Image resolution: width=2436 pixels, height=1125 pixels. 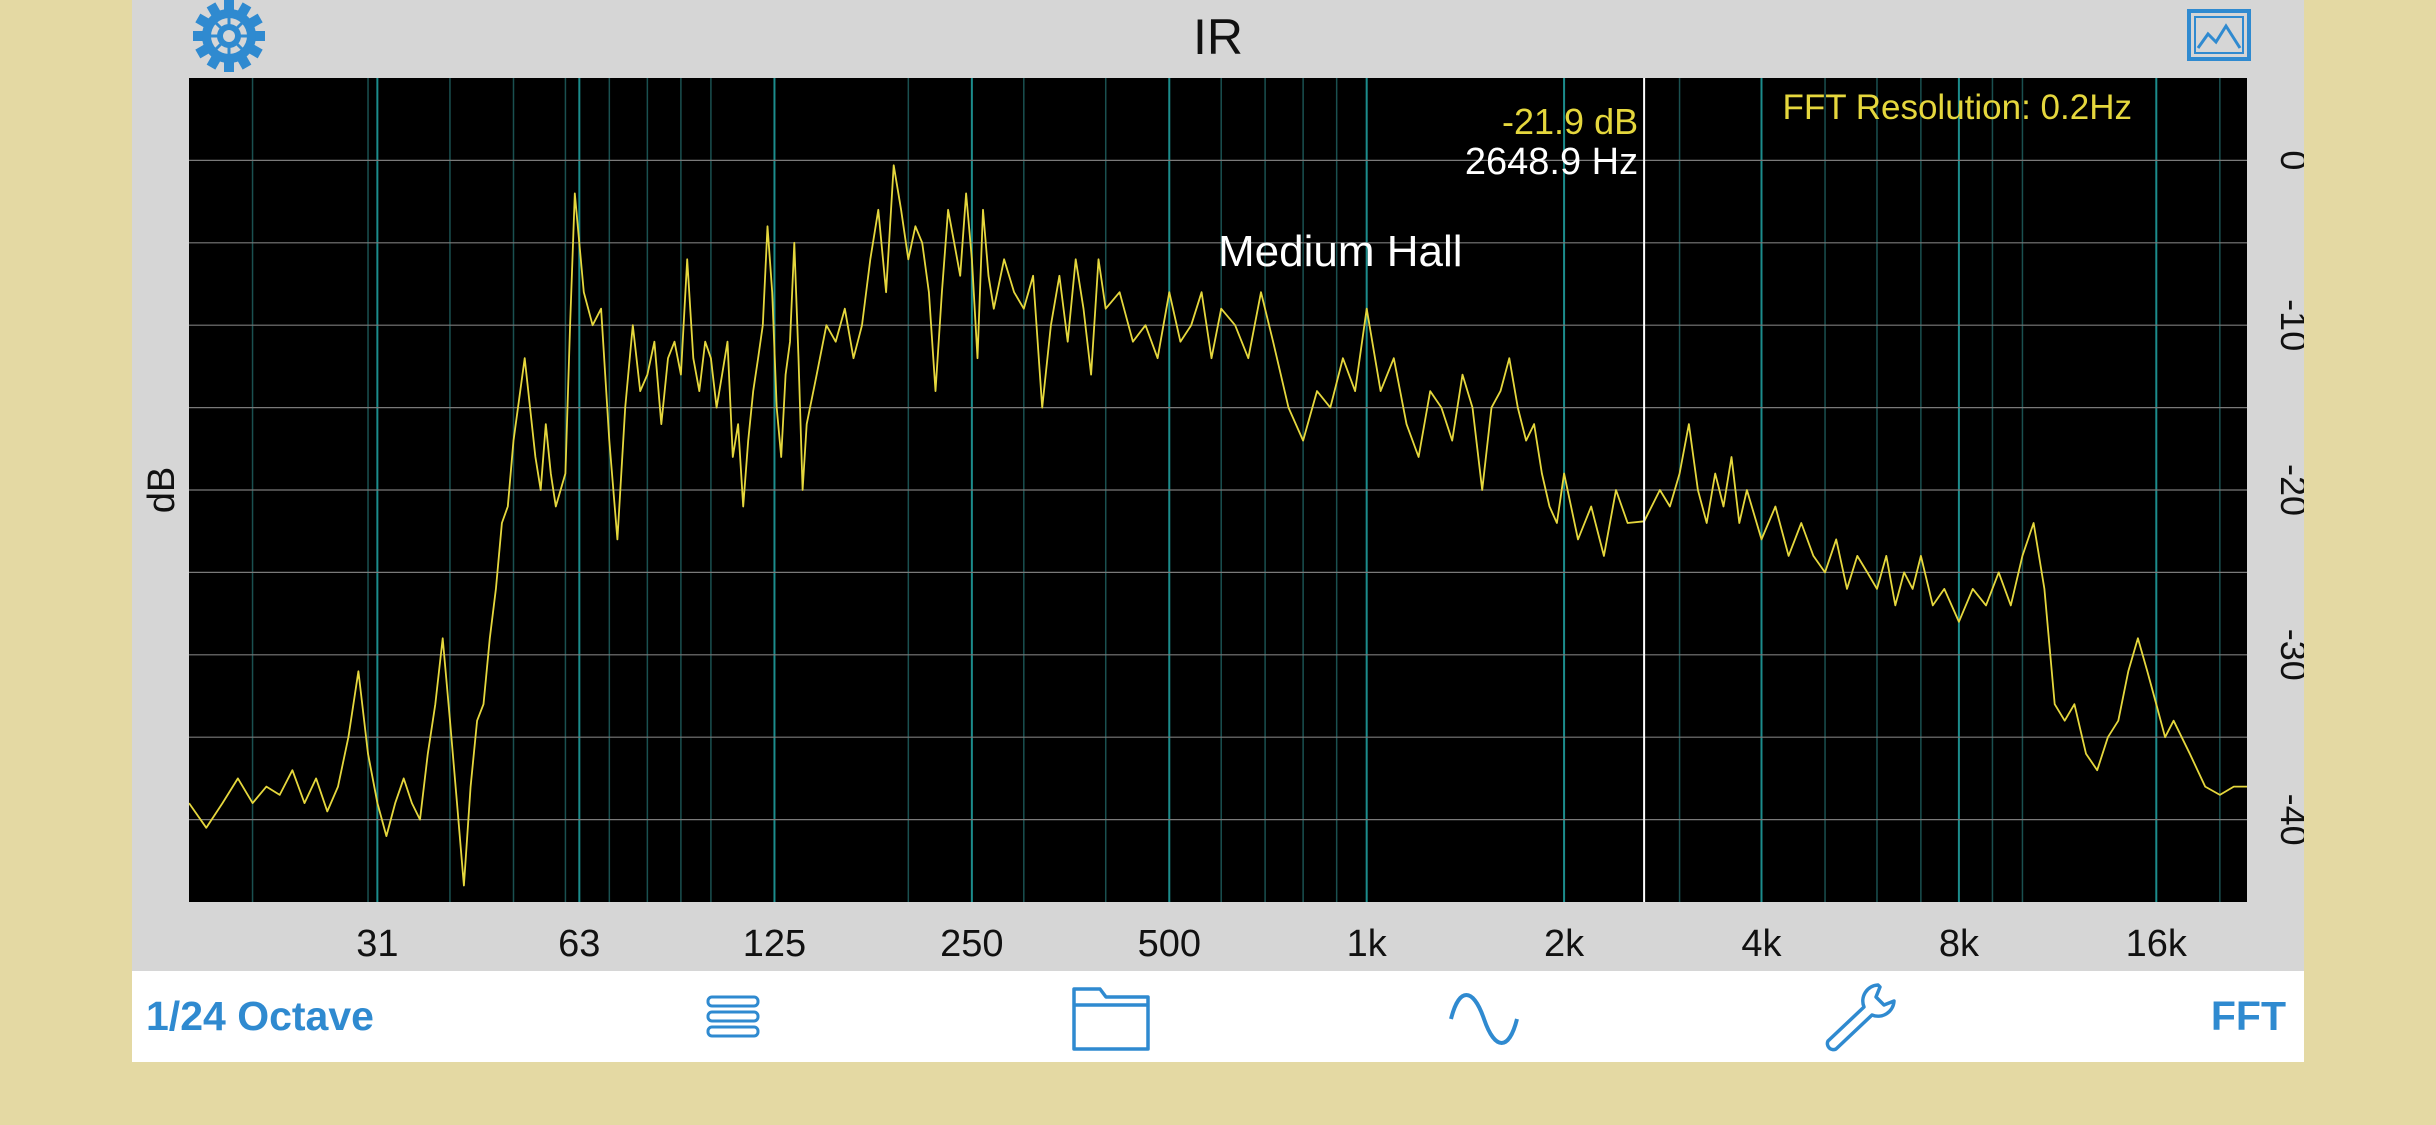 What do you see at coordinates (2288, 325) in the screenshot?
I see `y-tick-label: -10` at bounding box center [2288, 325].